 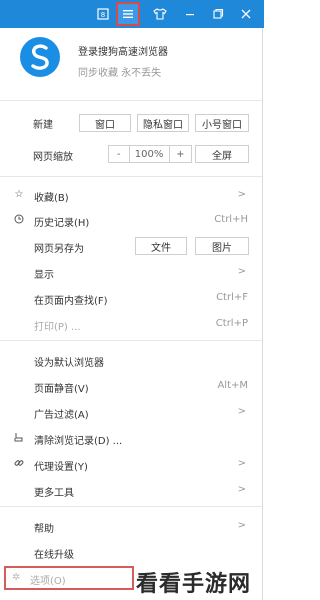 What do you see at coordinates (54, 493) in the screenshot?
I see `menu-item-label: 更多工具` at bounding box center [54, 493].